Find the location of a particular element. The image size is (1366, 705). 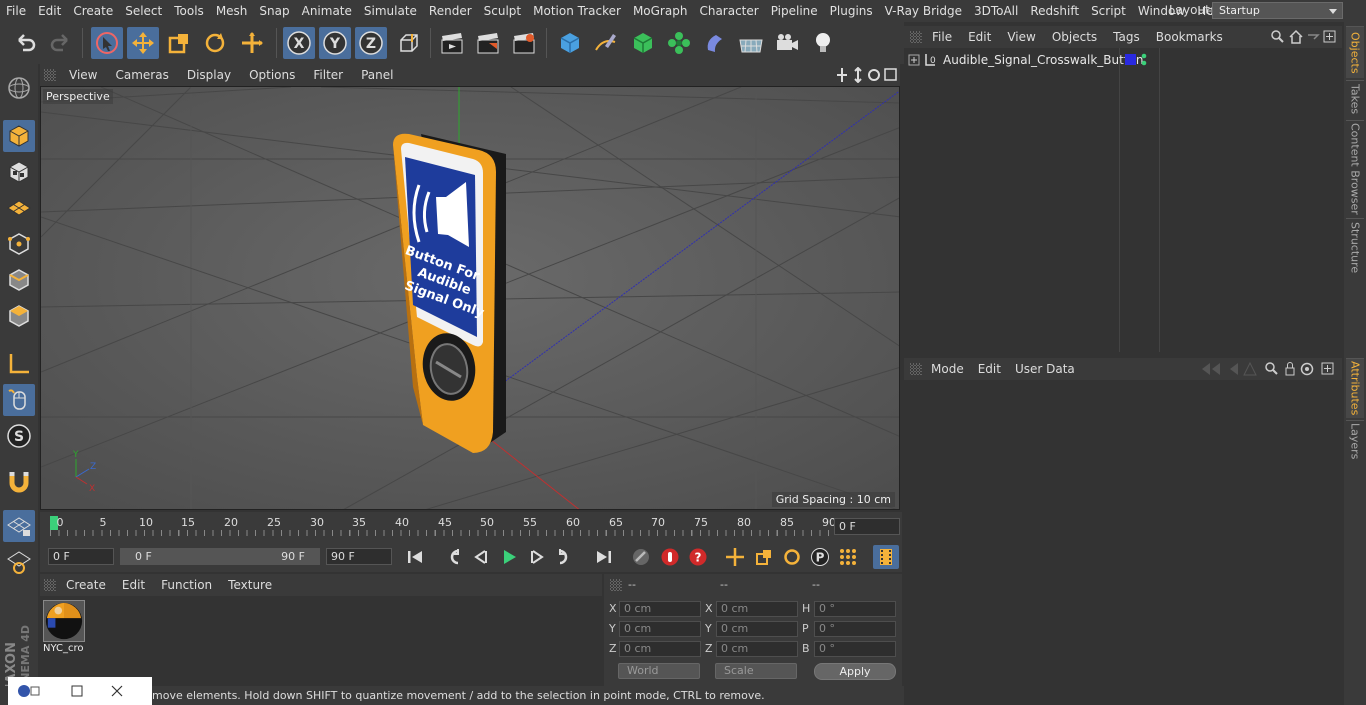

tab-attributes: Attributes is located at coordinates (1355, 388).